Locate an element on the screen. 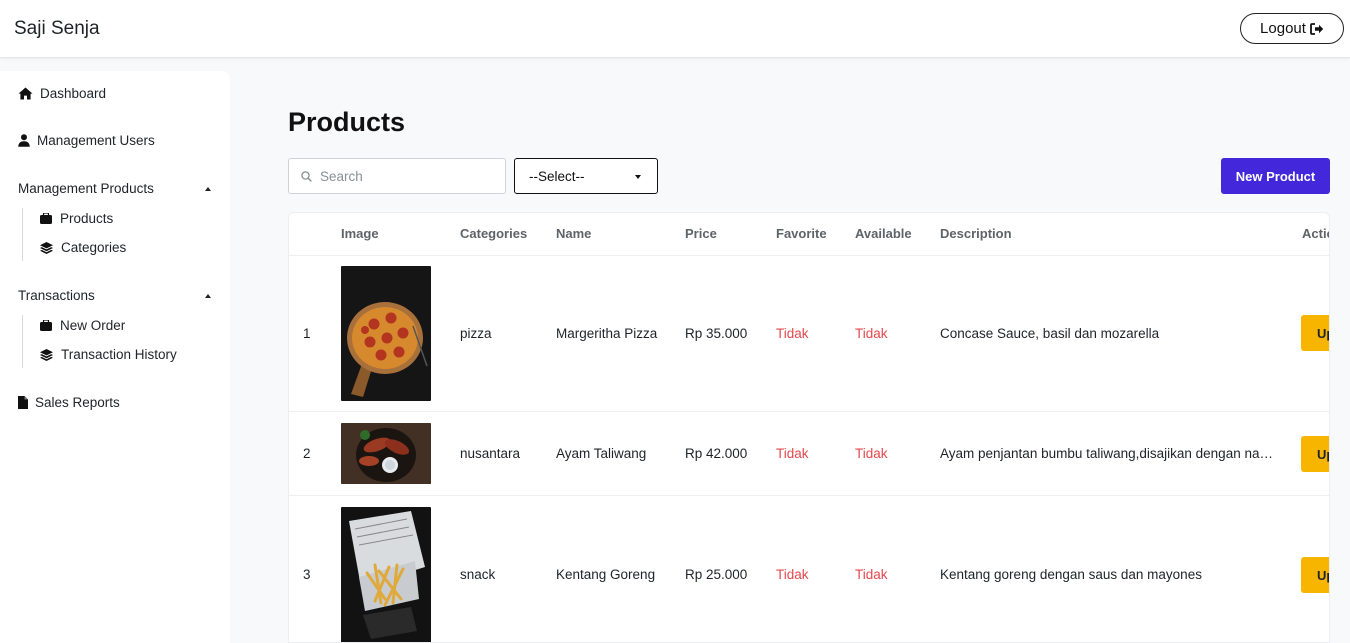  sidebar-item-label: Dashboard is located at coordinates (73, 93).